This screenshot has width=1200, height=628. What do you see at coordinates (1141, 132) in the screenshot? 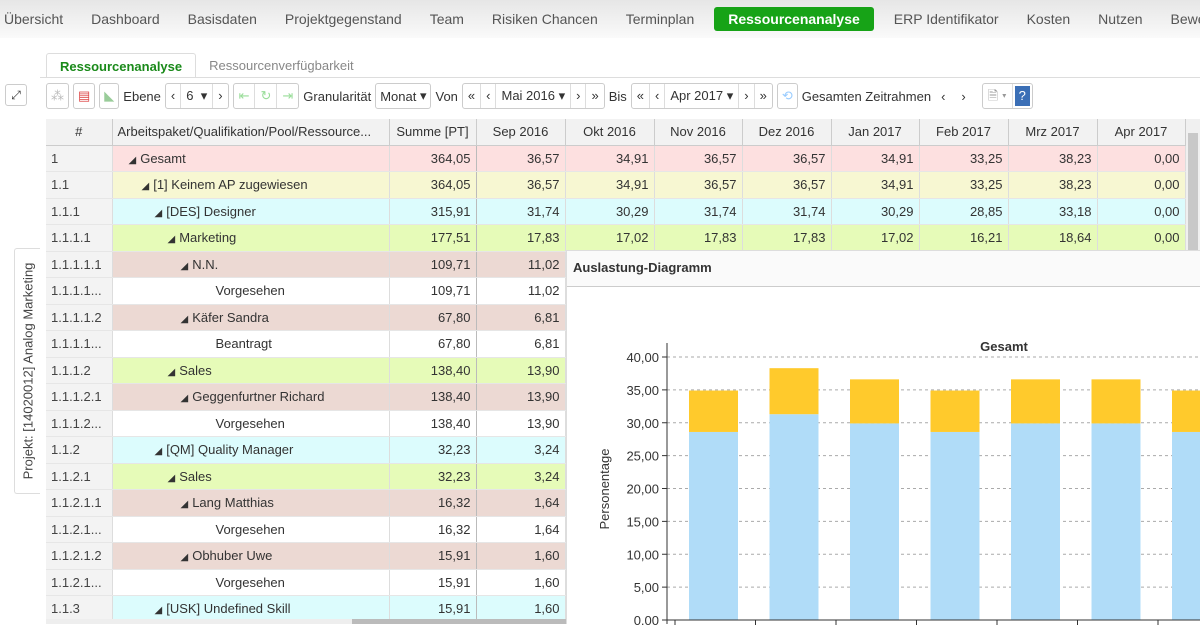
I see `column-header: Apr 2017` at bounding box center [1141, 132].